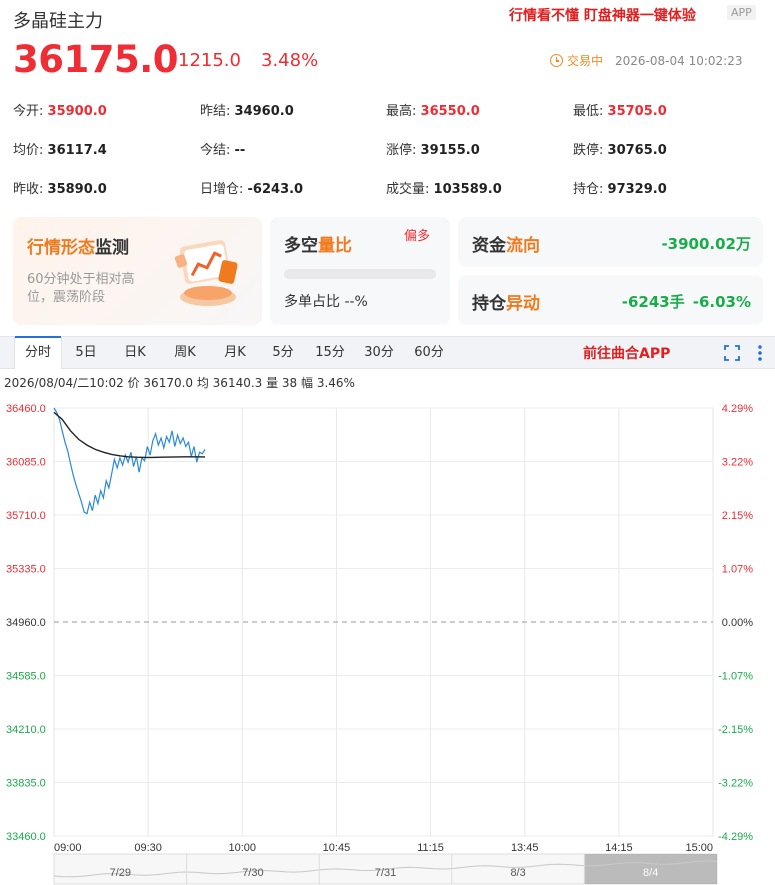 This screenshot has height=885, width=775. Describe the element at coordinates (602, 15) in the screenshot. I see `promo-link: 行情看不懂 盯盘神器一键体验` at that location.